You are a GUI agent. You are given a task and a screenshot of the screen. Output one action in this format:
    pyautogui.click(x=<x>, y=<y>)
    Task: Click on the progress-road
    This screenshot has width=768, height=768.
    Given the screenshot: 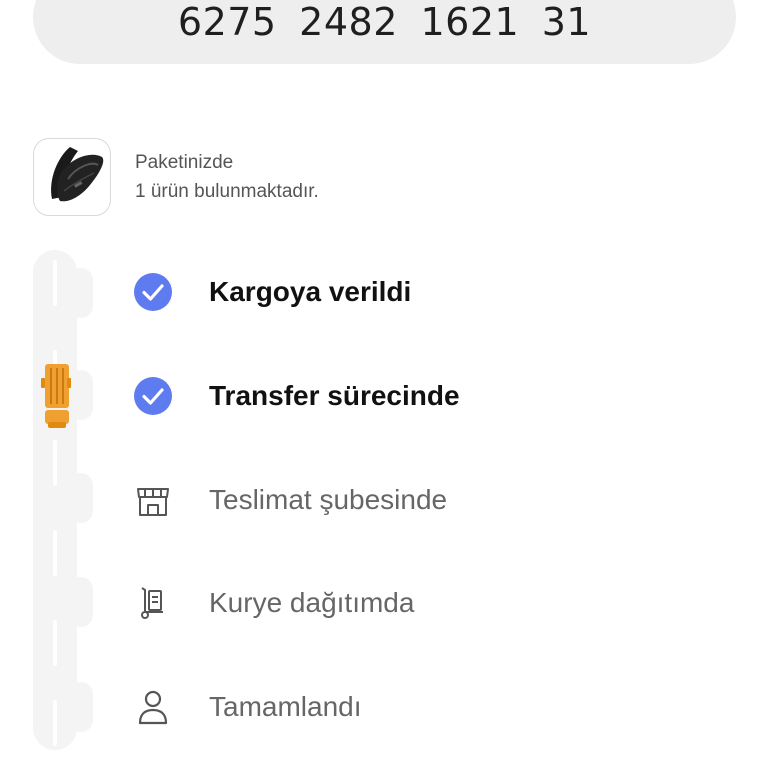 What is the action you would take?
    pyautogui.click(x=63, y=500)
    